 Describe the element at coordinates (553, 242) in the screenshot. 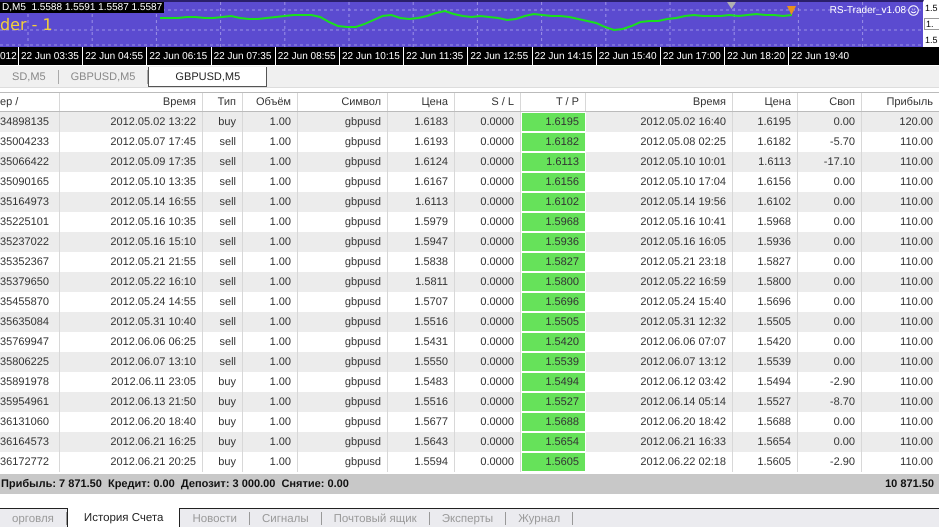

I see `table-cell: 1.5936` at that location.